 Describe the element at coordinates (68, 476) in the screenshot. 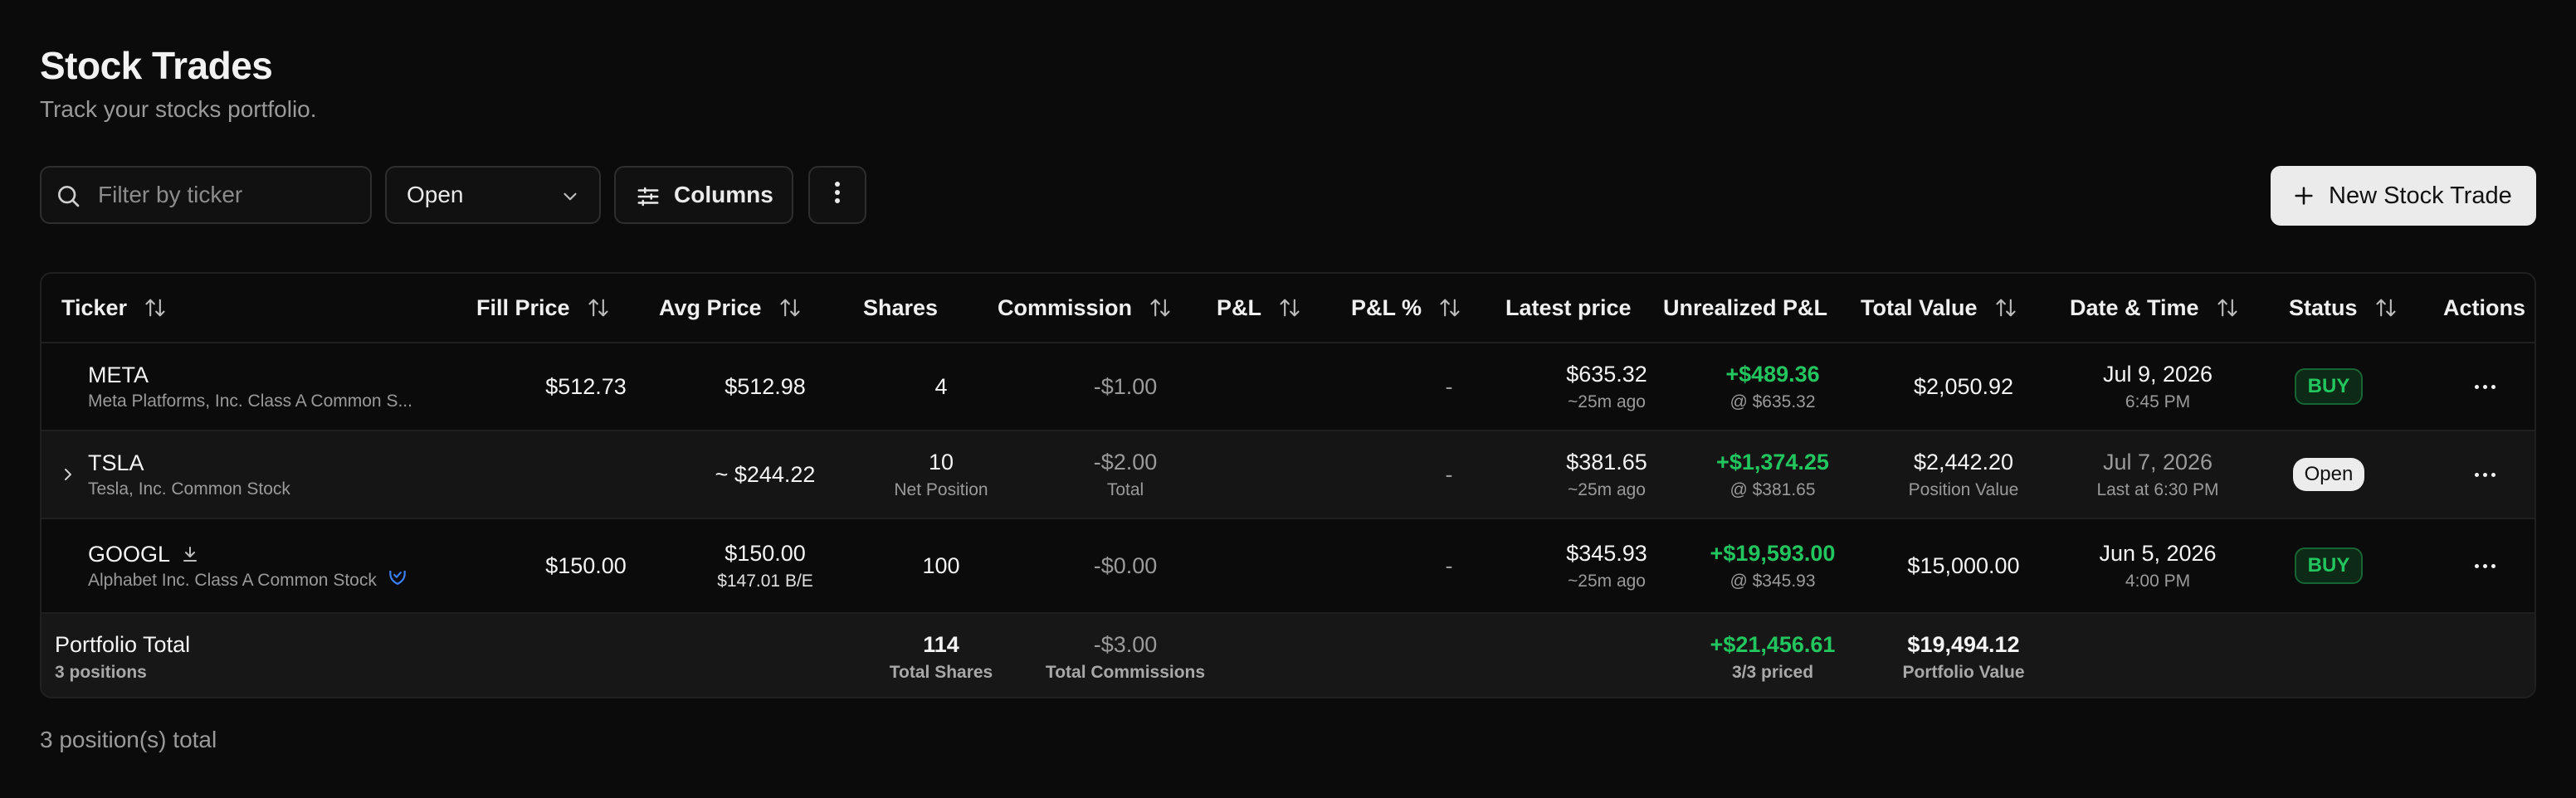

I see `expand-row-button` at that location.